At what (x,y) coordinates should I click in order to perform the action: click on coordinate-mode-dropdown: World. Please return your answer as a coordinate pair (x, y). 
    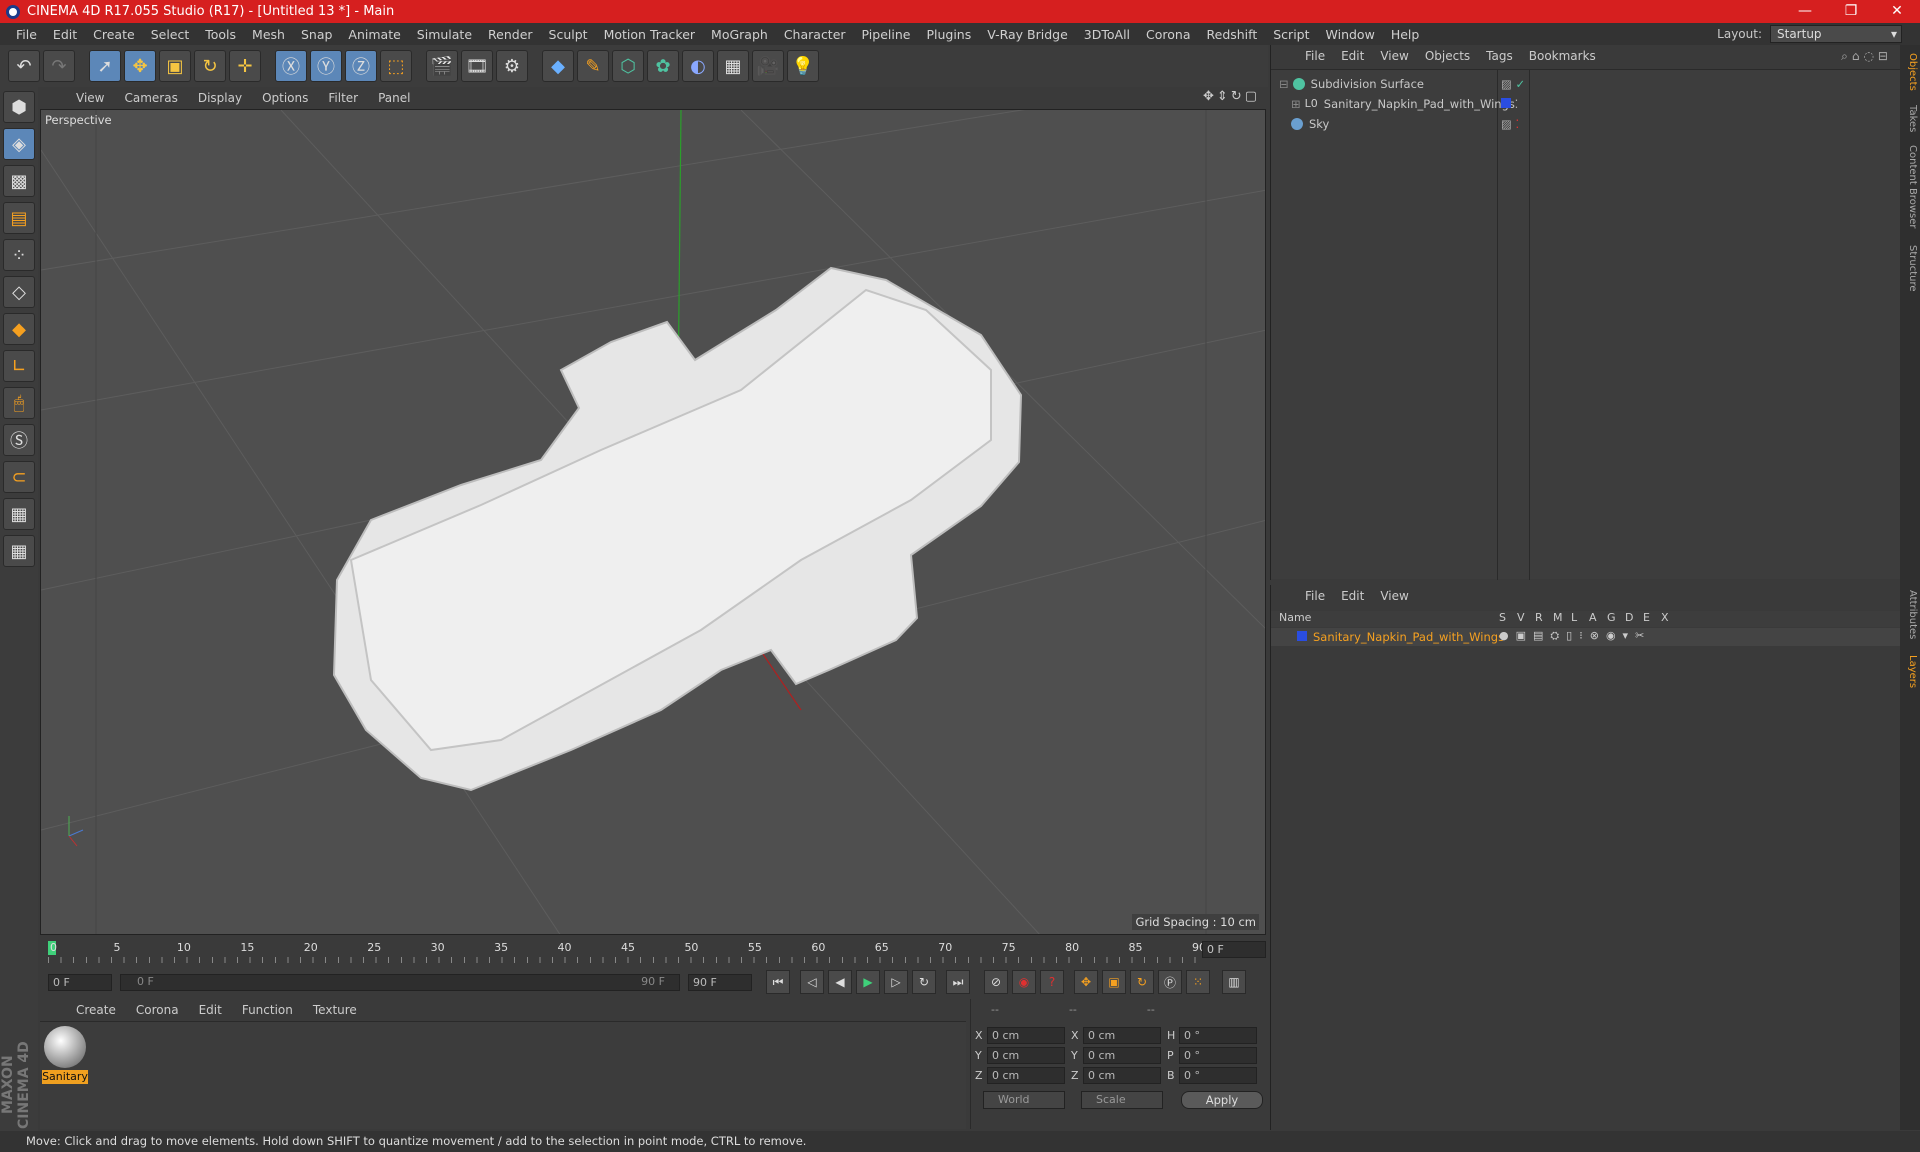
    Looking at the image, I should click on (1024, 1100).